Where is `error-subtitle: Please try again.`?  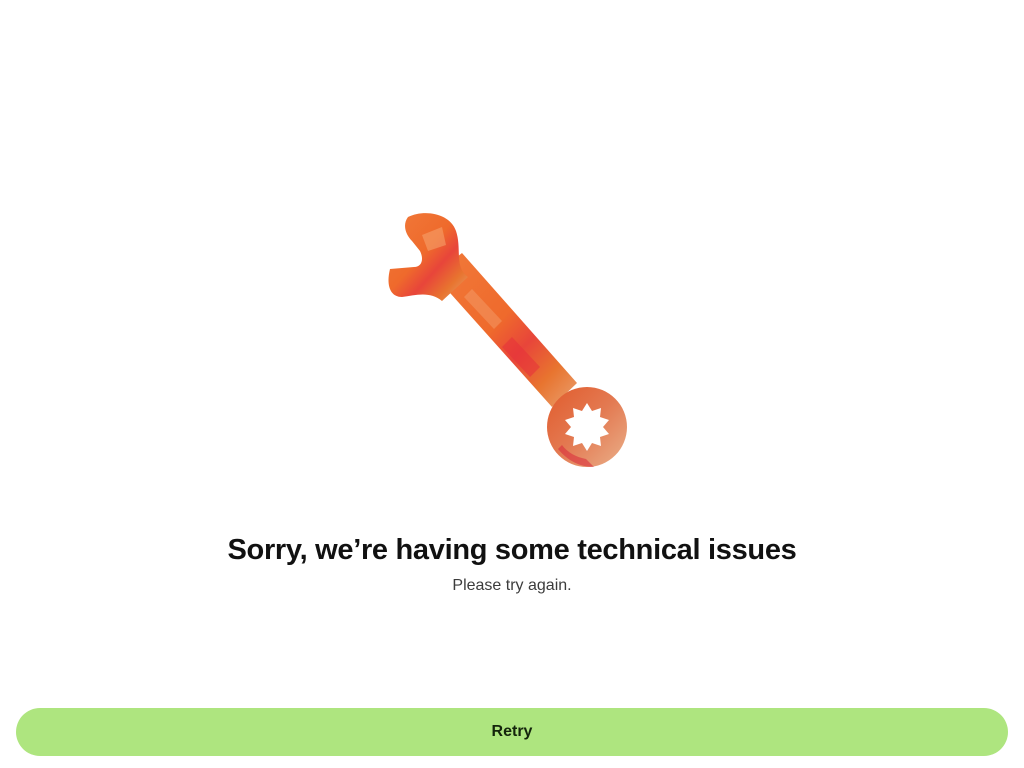 error-subtitle: Please try again. is located at coordinates (512, 585).